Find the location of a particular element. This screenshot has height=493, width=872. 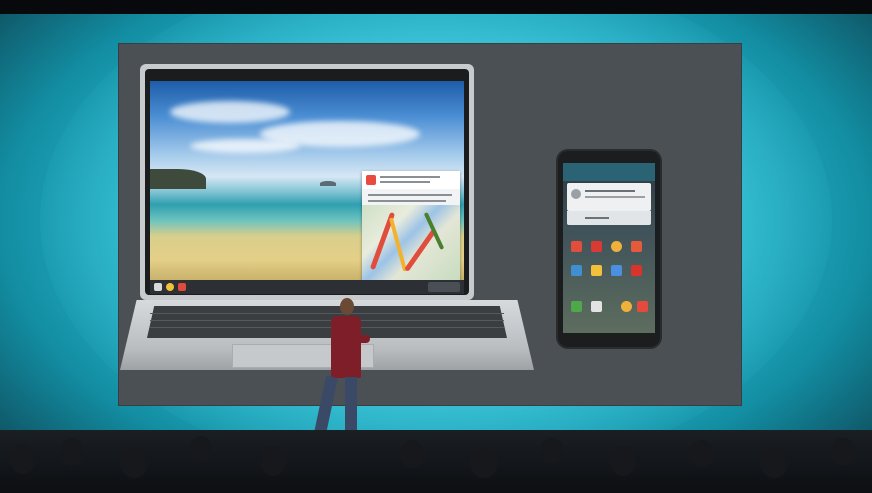

presenter-sweater is located at coordinates (346, 347).